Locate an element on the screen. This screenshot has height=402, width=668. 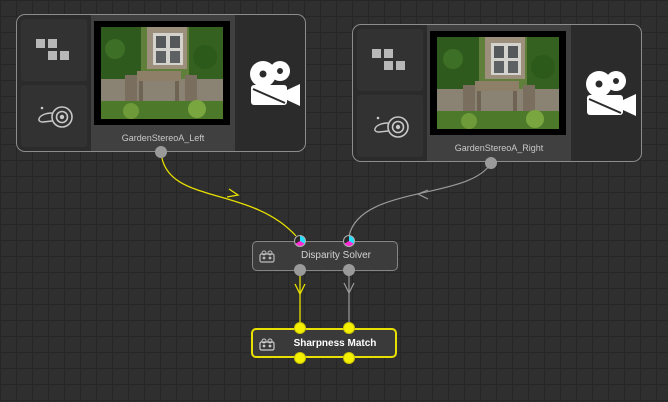
sharpness-output-port-b is located at coordinates (349, 358).